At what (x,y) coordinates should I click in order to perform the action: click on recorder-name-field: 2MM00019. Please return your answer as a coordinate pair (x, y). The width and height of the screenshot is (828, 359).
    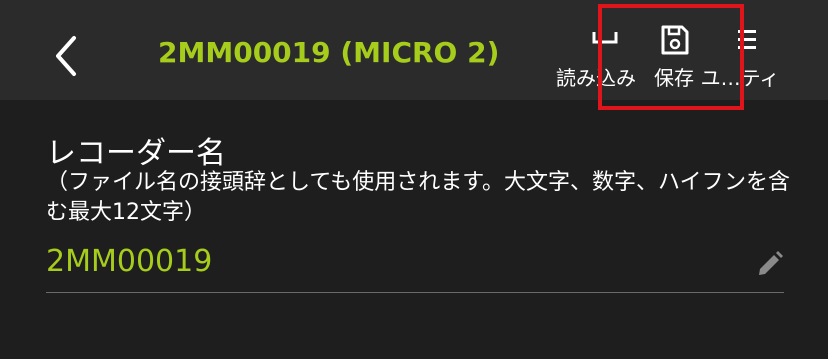
    Looking at the image, I should click on (129, 261).